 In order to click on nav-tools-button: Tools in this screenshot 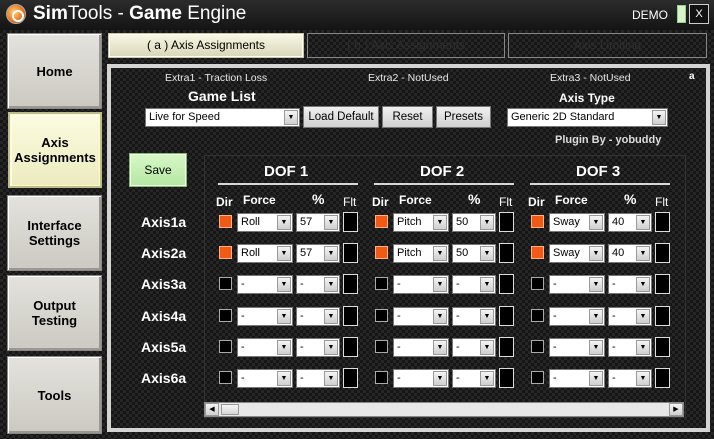, I will do `click(54, 395)`.